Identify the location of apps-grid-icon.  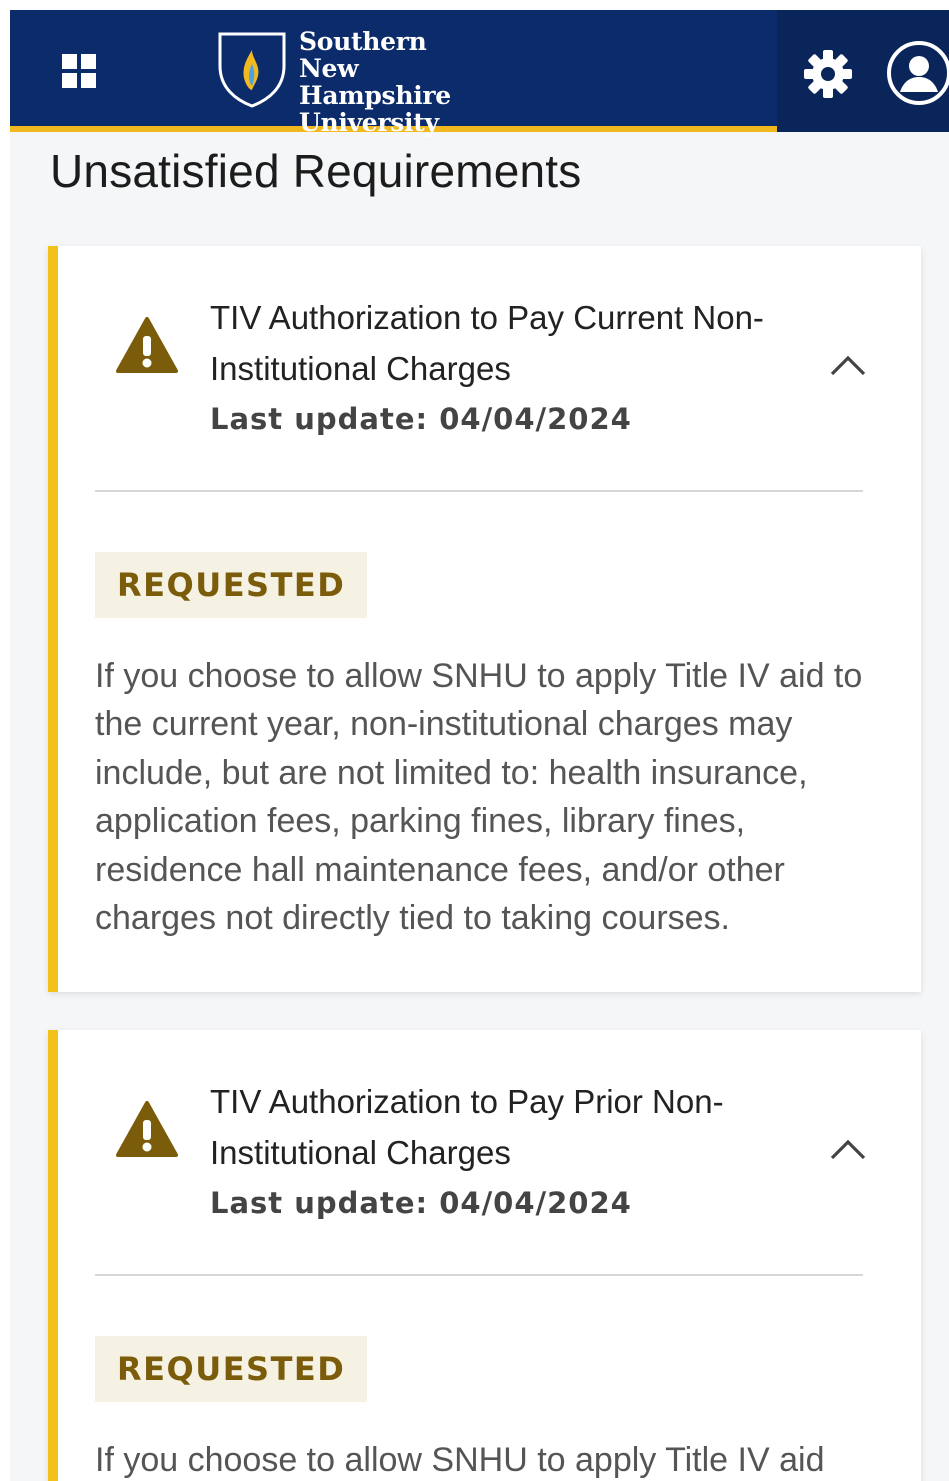
(80, 72).